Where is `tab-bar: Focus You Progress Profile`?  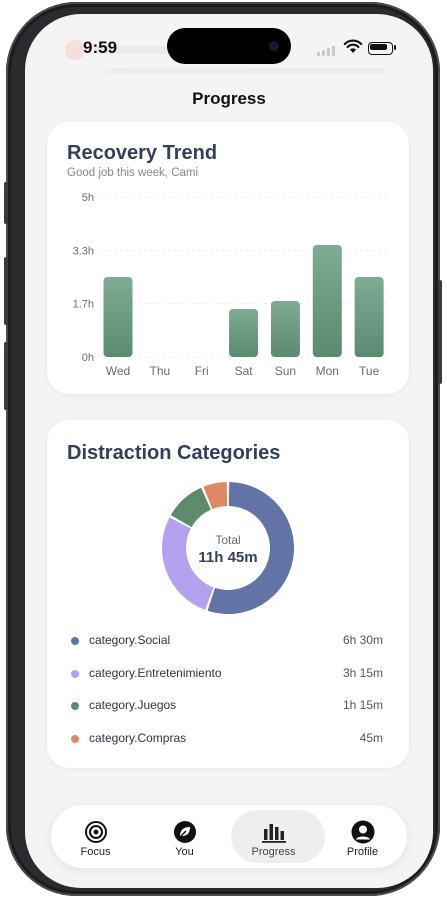 tab-bar: Focus You Progress Profile is located at coordinates (229, 836).